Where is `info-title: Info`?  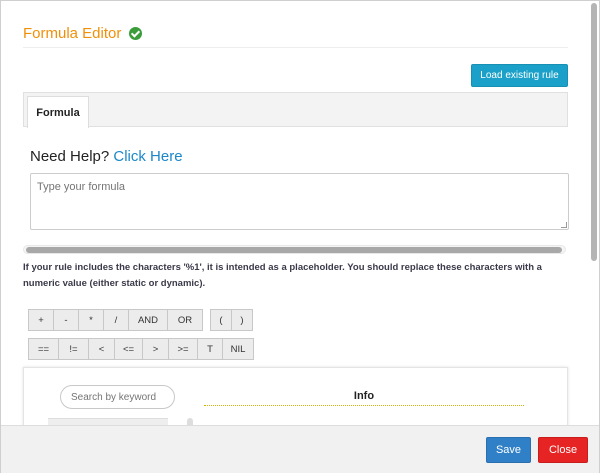
info-title: Info is located at coordinates (364, 396).